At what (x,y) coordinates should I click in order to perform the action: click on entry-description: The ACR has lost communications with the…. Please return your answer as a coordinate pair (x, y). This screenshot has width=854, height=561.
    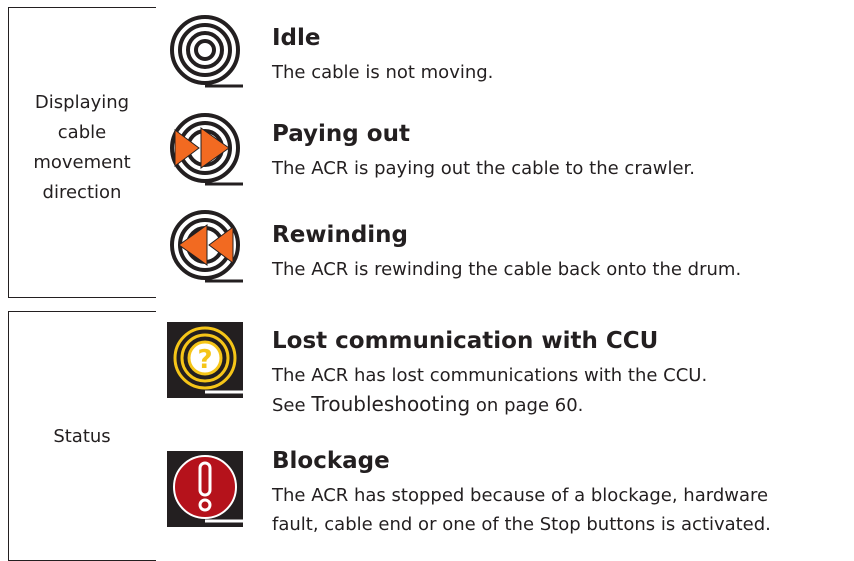
    Looking at the image, I should click on (562, 390).